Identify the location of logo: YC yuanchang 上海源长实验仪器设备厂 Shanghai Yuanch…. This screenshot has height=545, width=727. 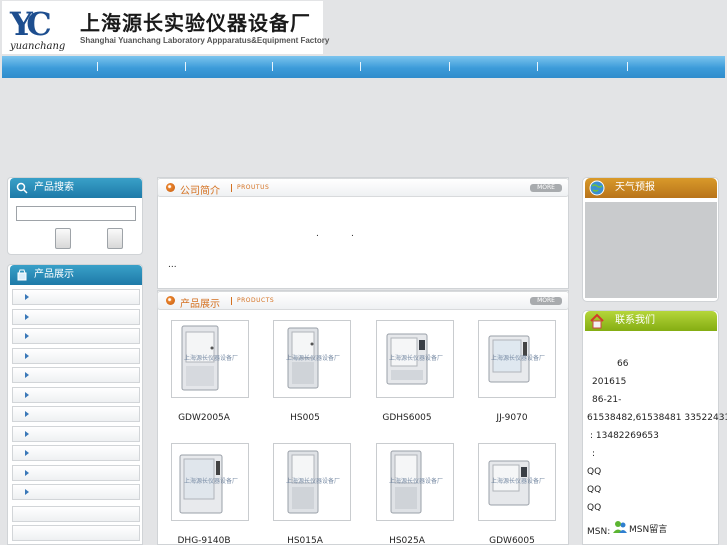
(165, 27).